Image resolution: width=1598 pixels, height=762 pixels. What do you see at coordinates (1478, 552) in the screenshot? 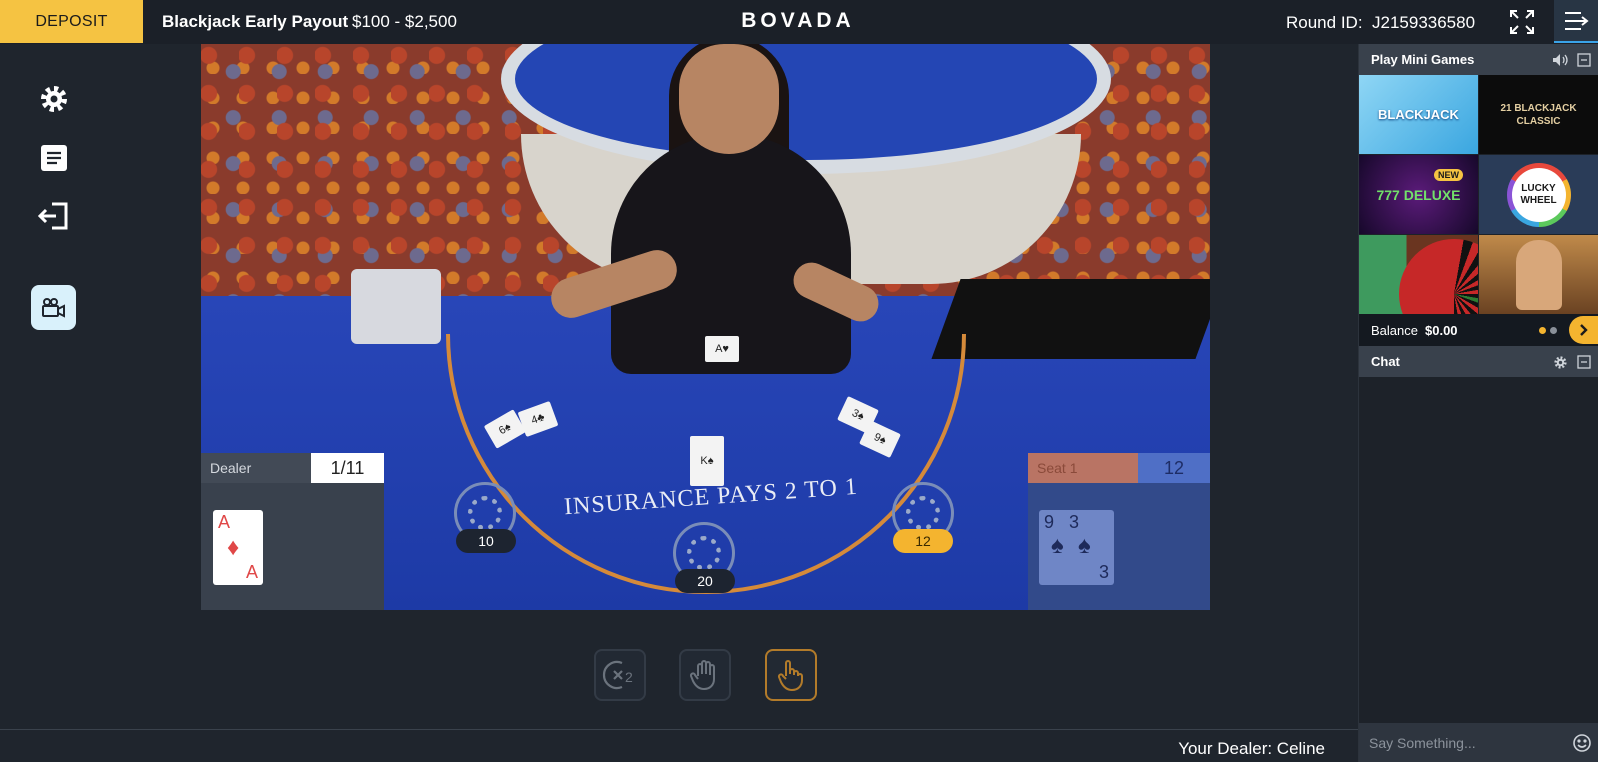
I see `chat-messages-area` at bounding box center [1478, 552].